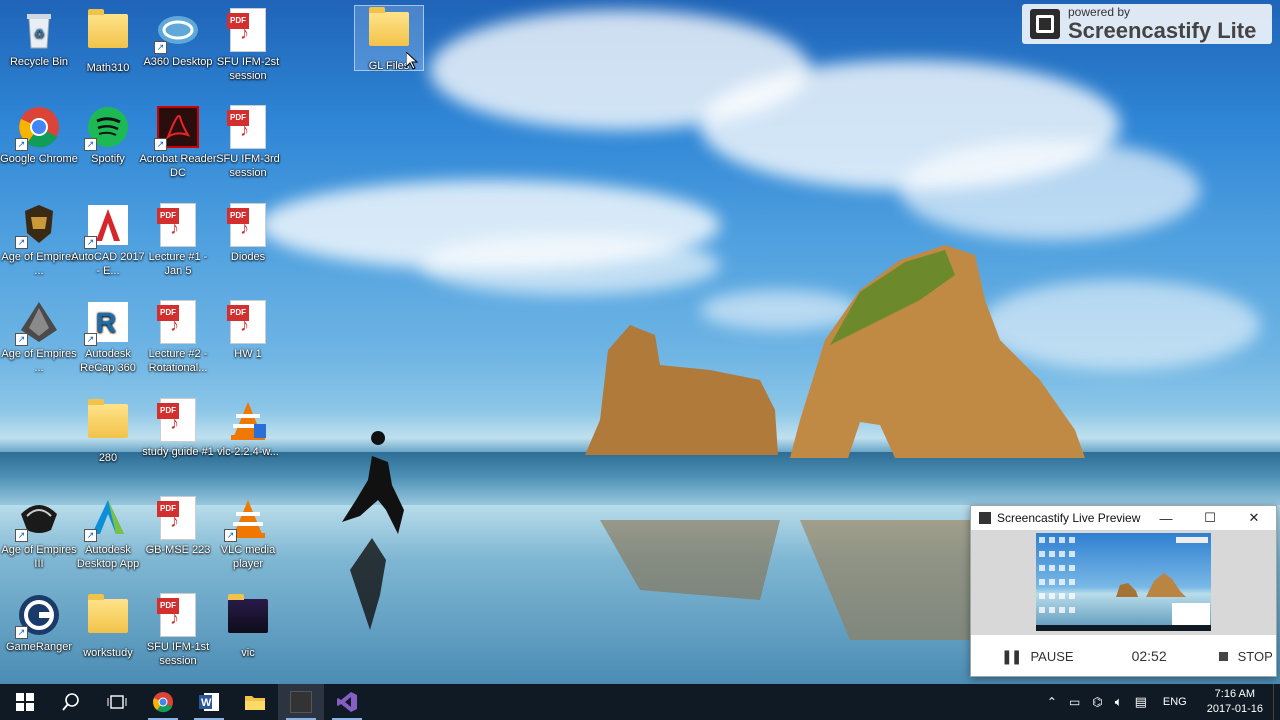  I want to click on desktop-icon-label: GameRanger, so click(39, 647).